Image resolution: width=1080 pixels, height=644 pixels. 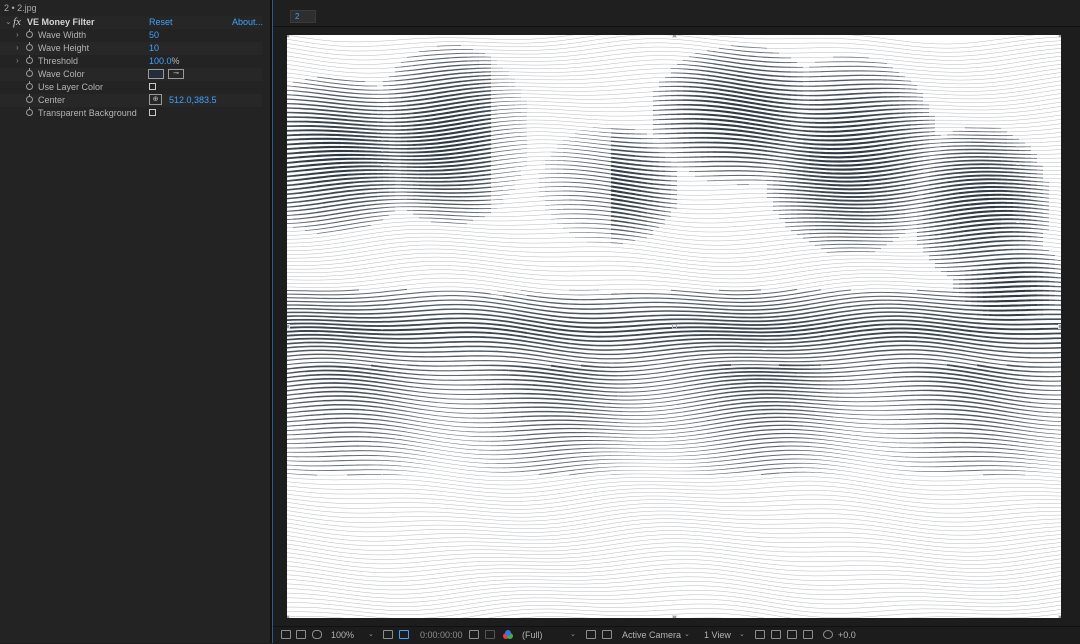 I want to click on twirl-arrow-icon: ⌄, so click(x=8, y=21).